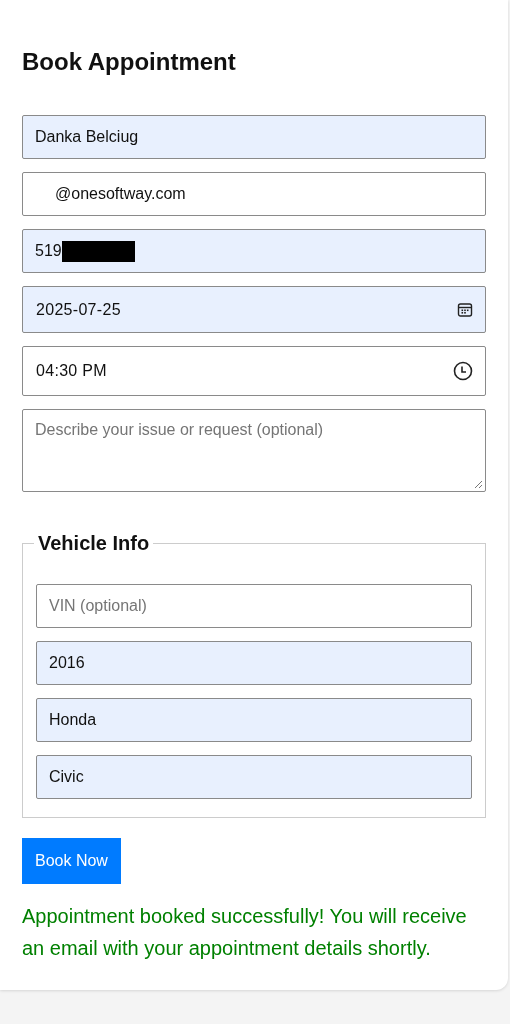 This screenshot has height=1024, width=510. Describe the element at coordinates (254, 720) in the screenshot. I see `input-field: Honda` at that location.